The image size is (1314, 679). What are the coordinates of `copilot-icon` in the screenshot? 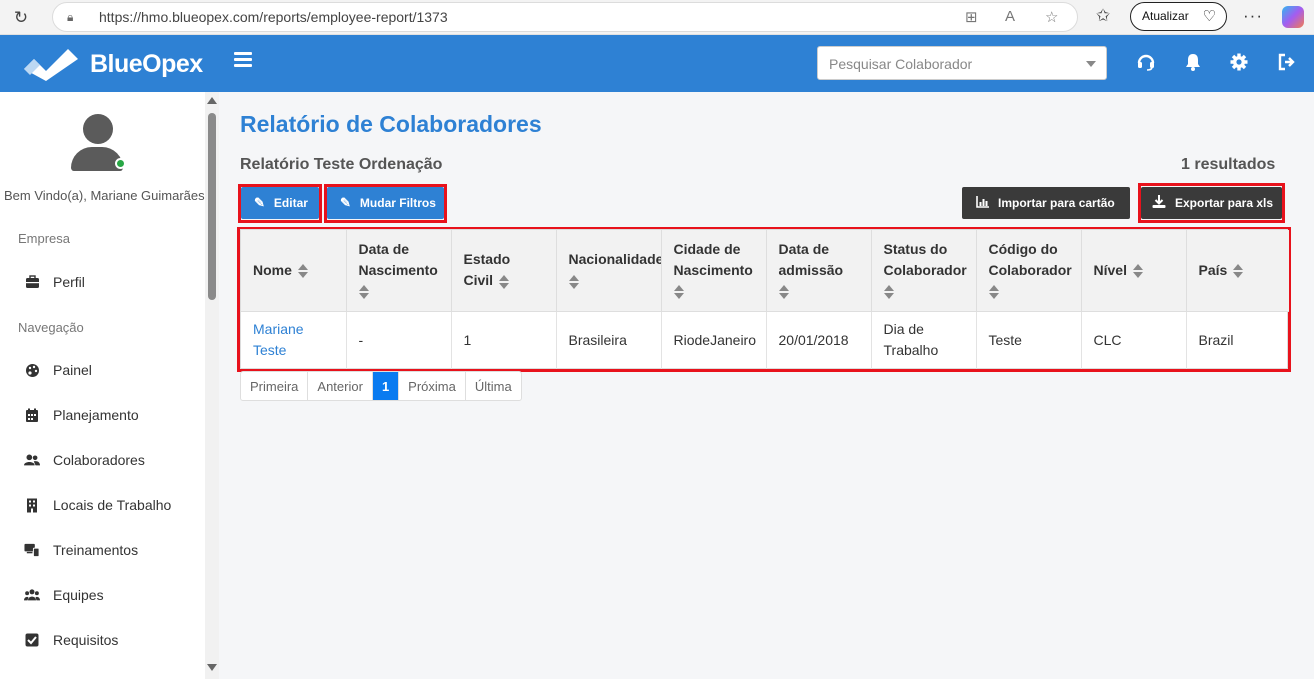 It's located at (1293, 17).